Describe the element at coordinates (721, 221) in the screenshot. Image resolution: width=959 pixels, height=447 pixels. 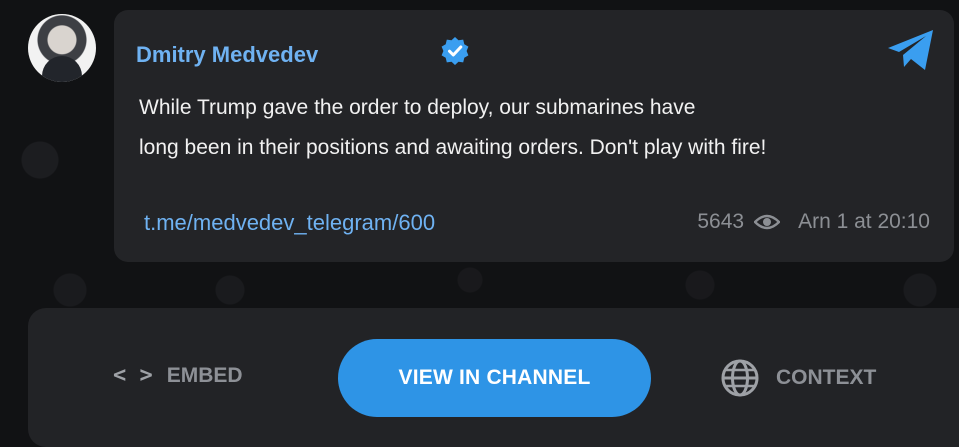
I see `view-count: 5643` at that location.